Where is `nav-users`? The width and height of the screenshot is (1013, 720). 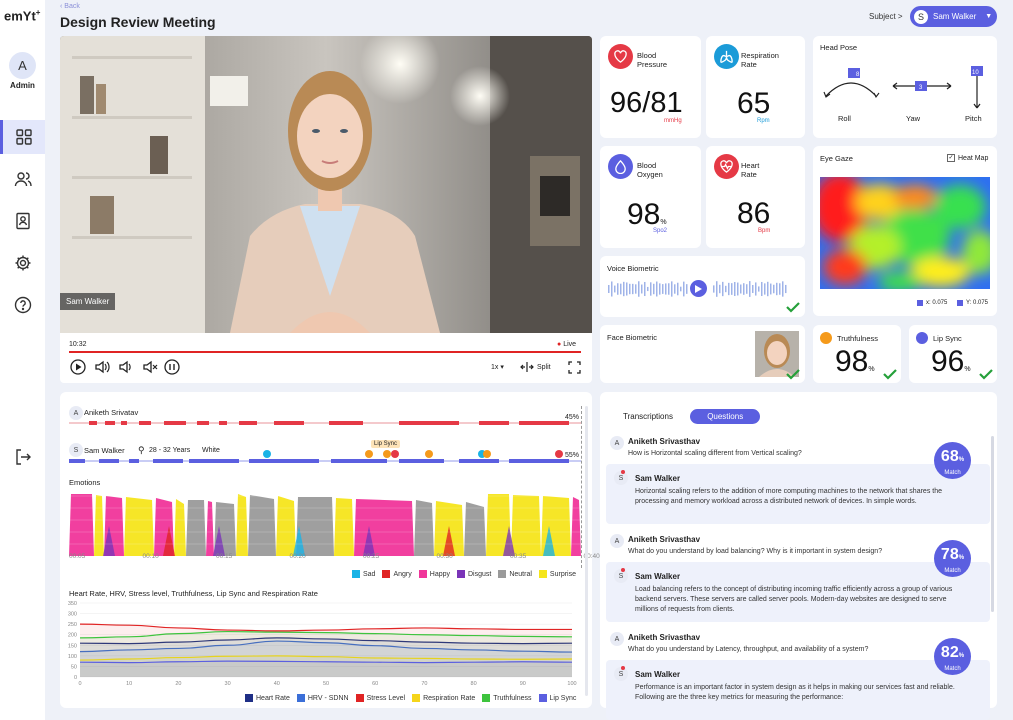
nav-users is located at coordinates (22, 179).